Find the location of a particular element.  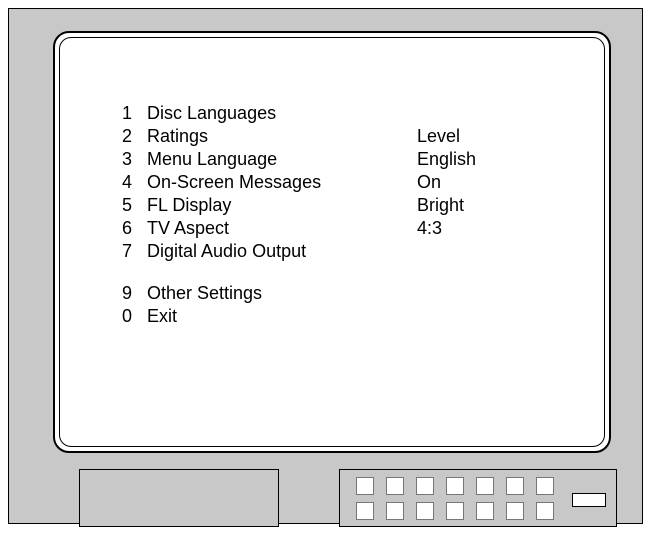

menu-item-number: 0 is located at coordinates (127, 316).